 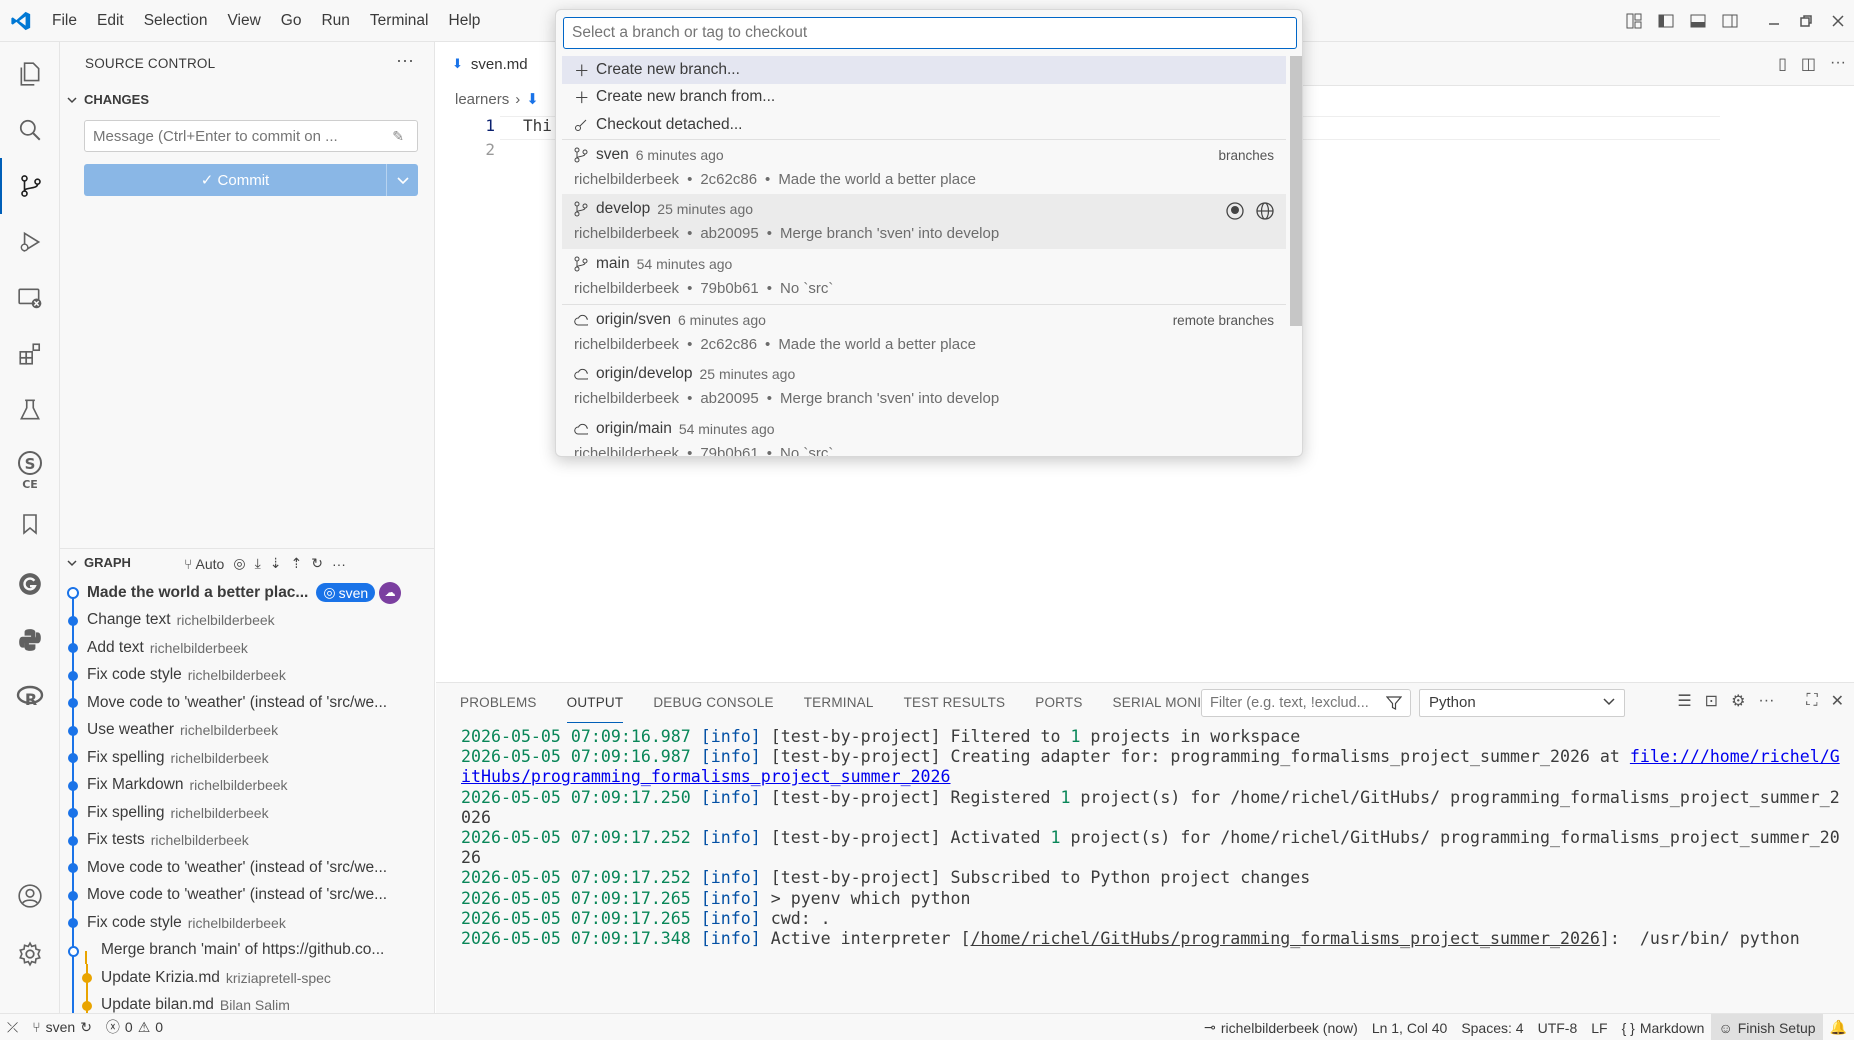 I want to click on menu-terminal: Terminal, so click(x=399, y=21).